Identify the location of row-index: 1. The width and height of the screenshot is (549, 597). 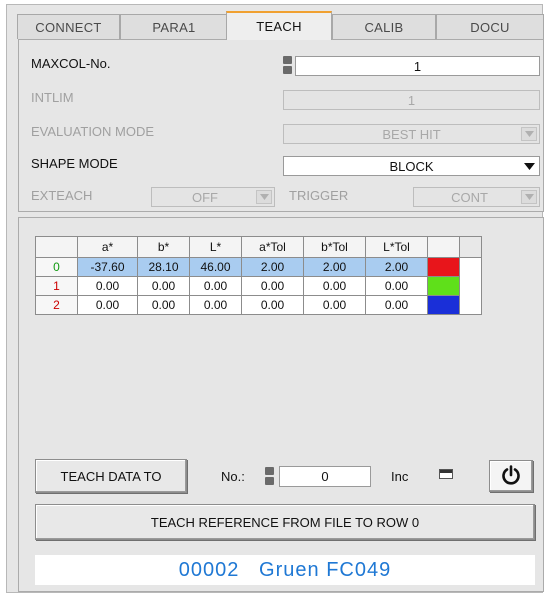
(56, 286).